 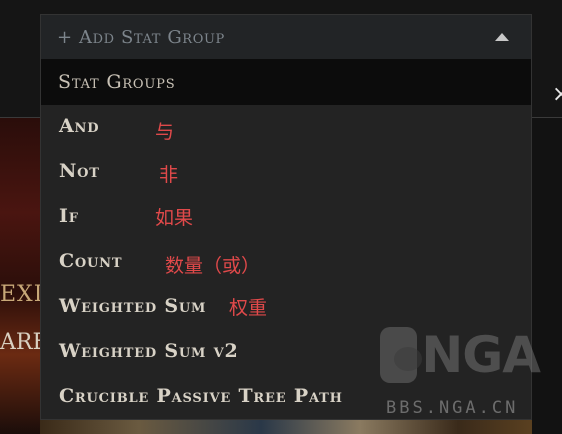 What do you see at coordinates (286, 82) in the screenshot?
I see `stat-groups-header: Stat Groups` at bounding box center [286, 82].